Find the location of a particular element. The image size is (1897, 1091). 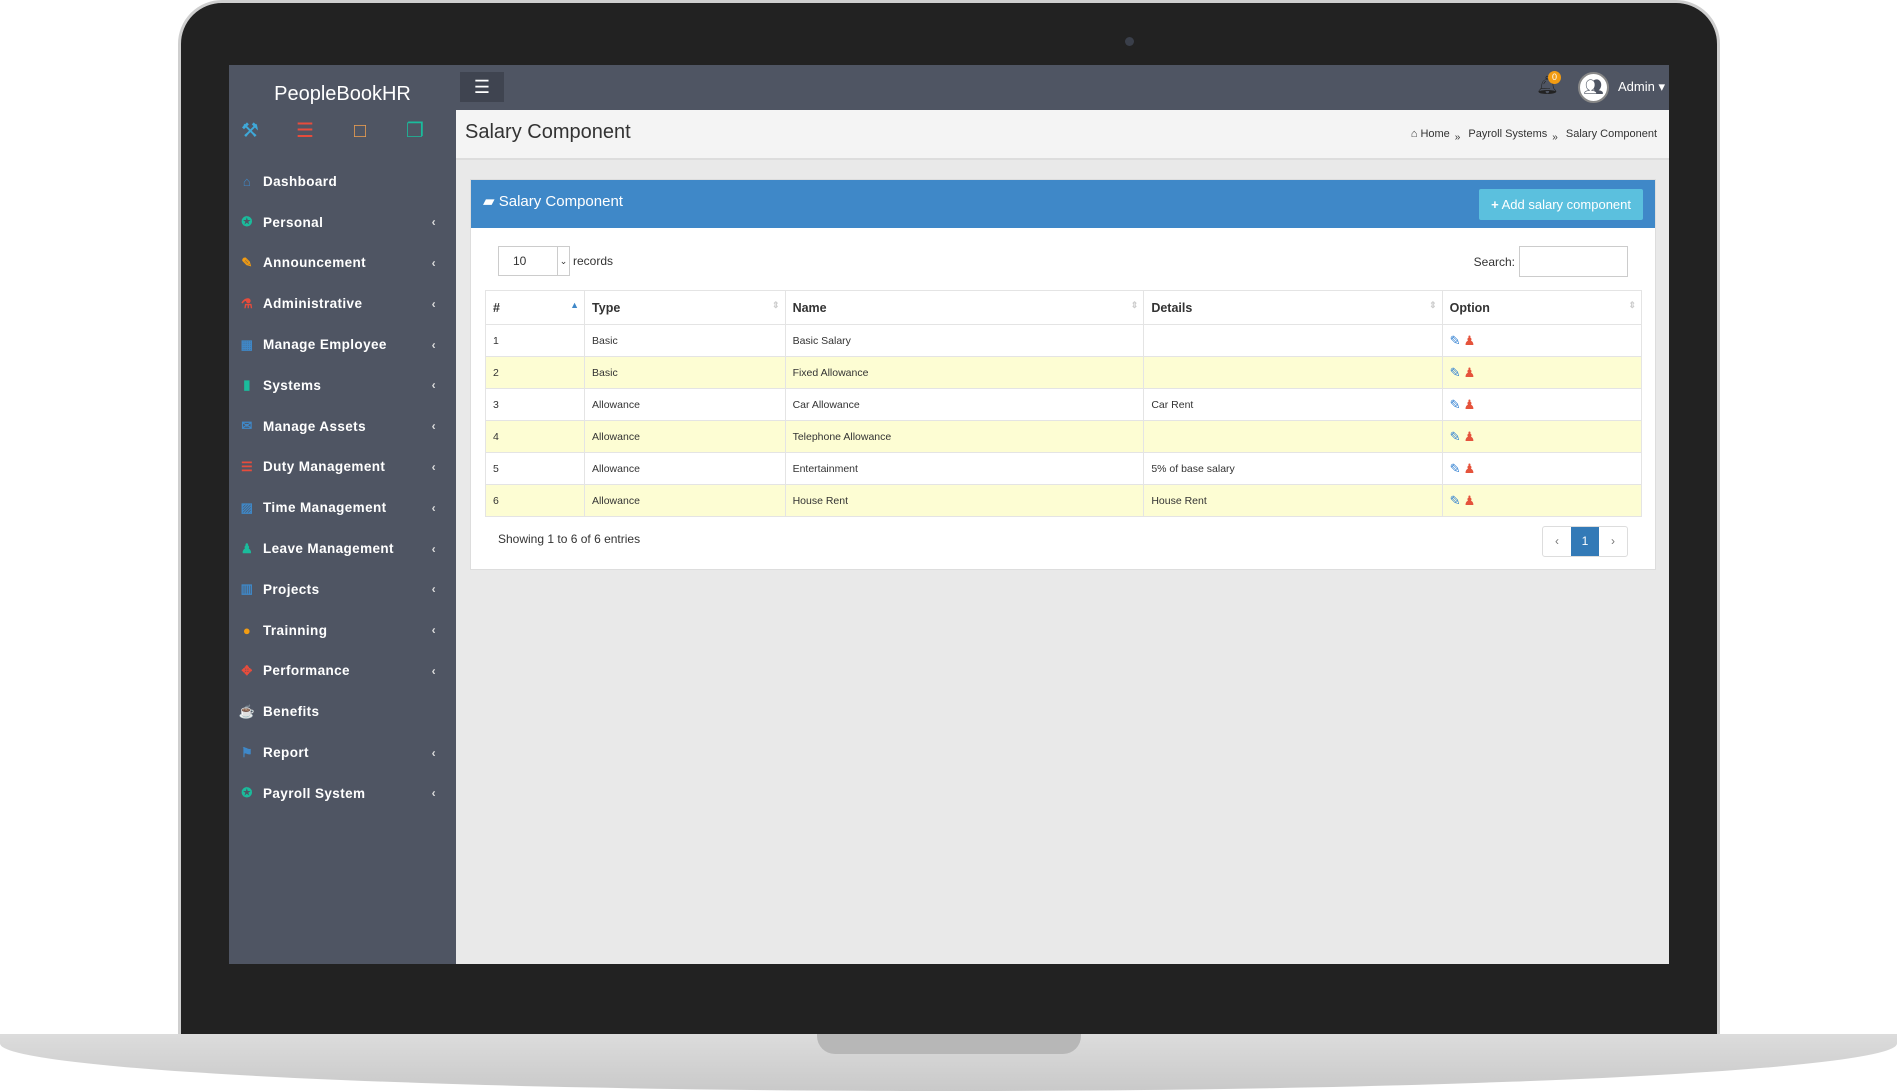

sidebar-item-announcement: ✎ Announcement ‹ is located at coordinates (342, 263).